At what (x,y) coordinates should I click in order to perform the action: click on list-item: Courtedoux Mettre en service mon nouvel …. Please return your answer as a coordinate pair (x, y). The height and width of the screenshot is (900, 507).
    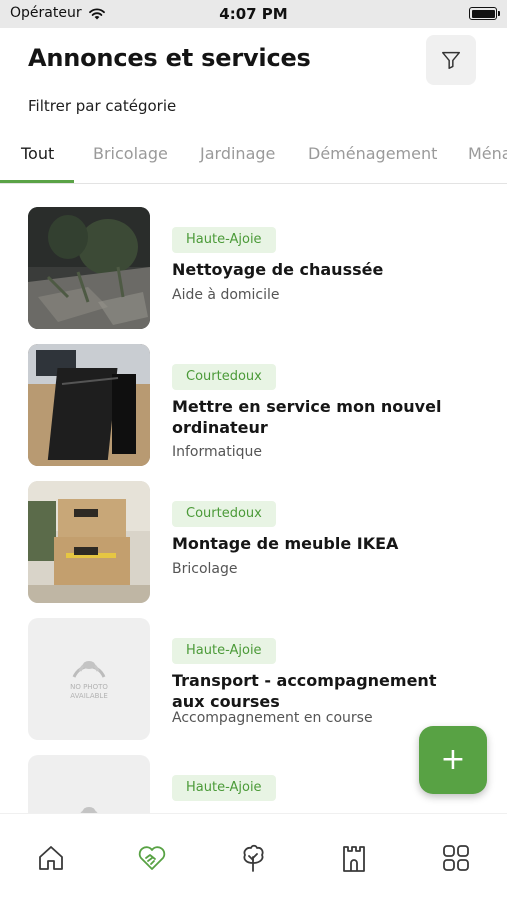
    Looking at the image, I should click on (258, 405).